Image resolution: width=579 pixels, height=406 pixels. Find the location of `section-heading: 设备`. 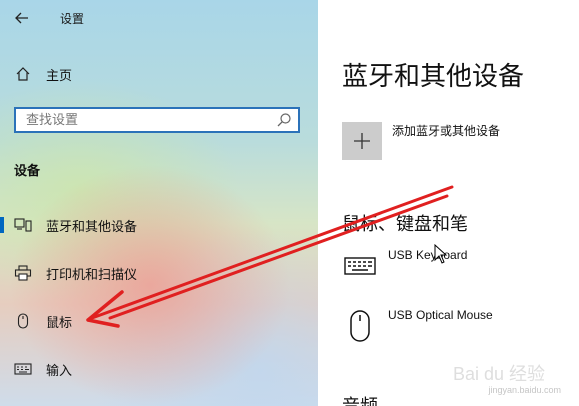

section-heading: 设备 is located at coordinates (27, 171).